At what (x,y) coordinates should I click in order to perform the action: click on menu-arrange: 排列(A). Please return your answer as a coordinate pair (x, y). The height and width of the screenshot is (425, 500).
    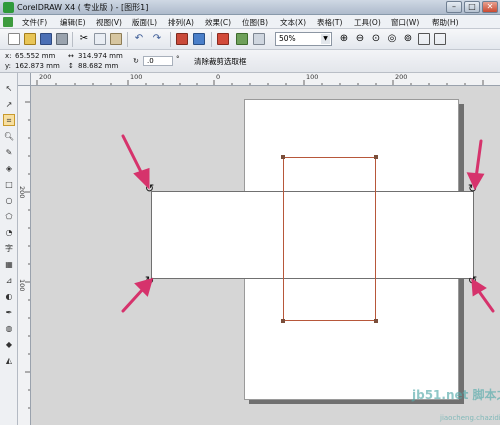
    Looking at the image, I should click on (181, 22).